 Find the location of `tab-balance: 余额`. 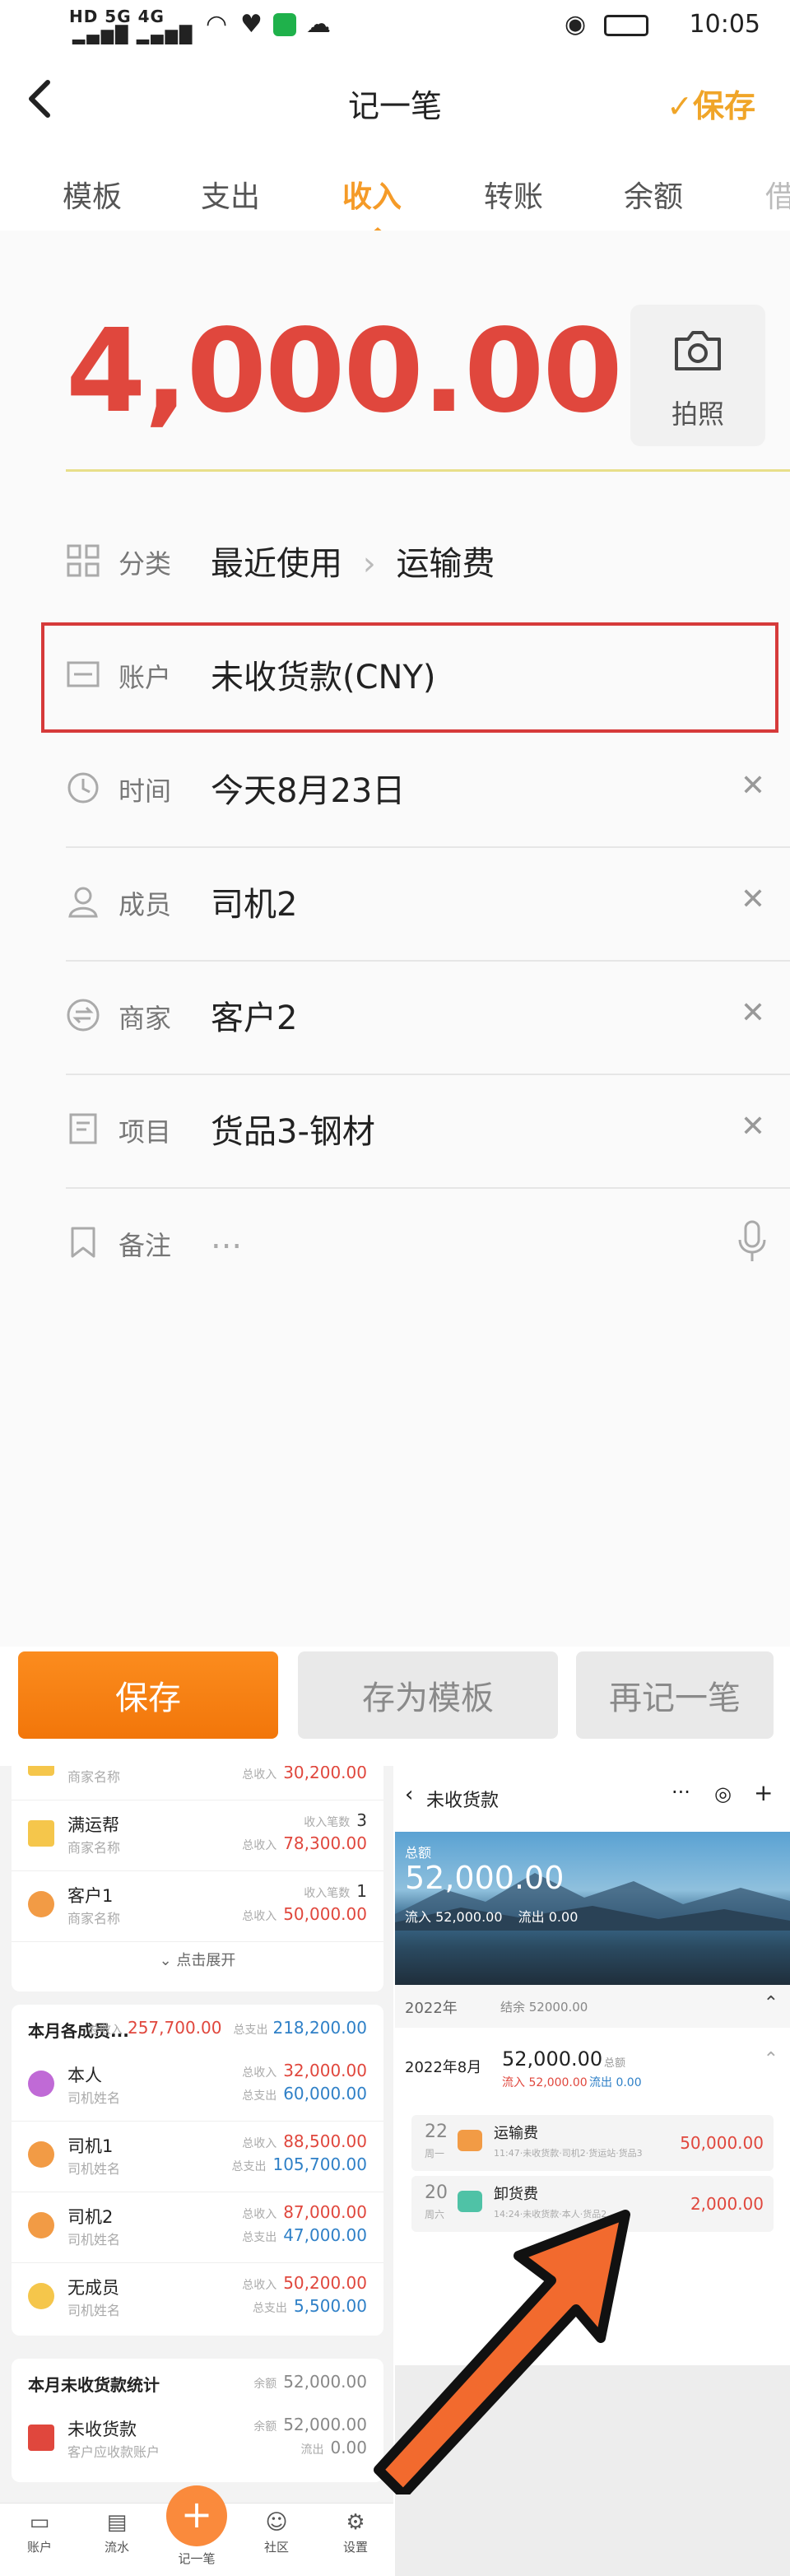

tab-balance: 余额 is located at coordinates (653, 194).